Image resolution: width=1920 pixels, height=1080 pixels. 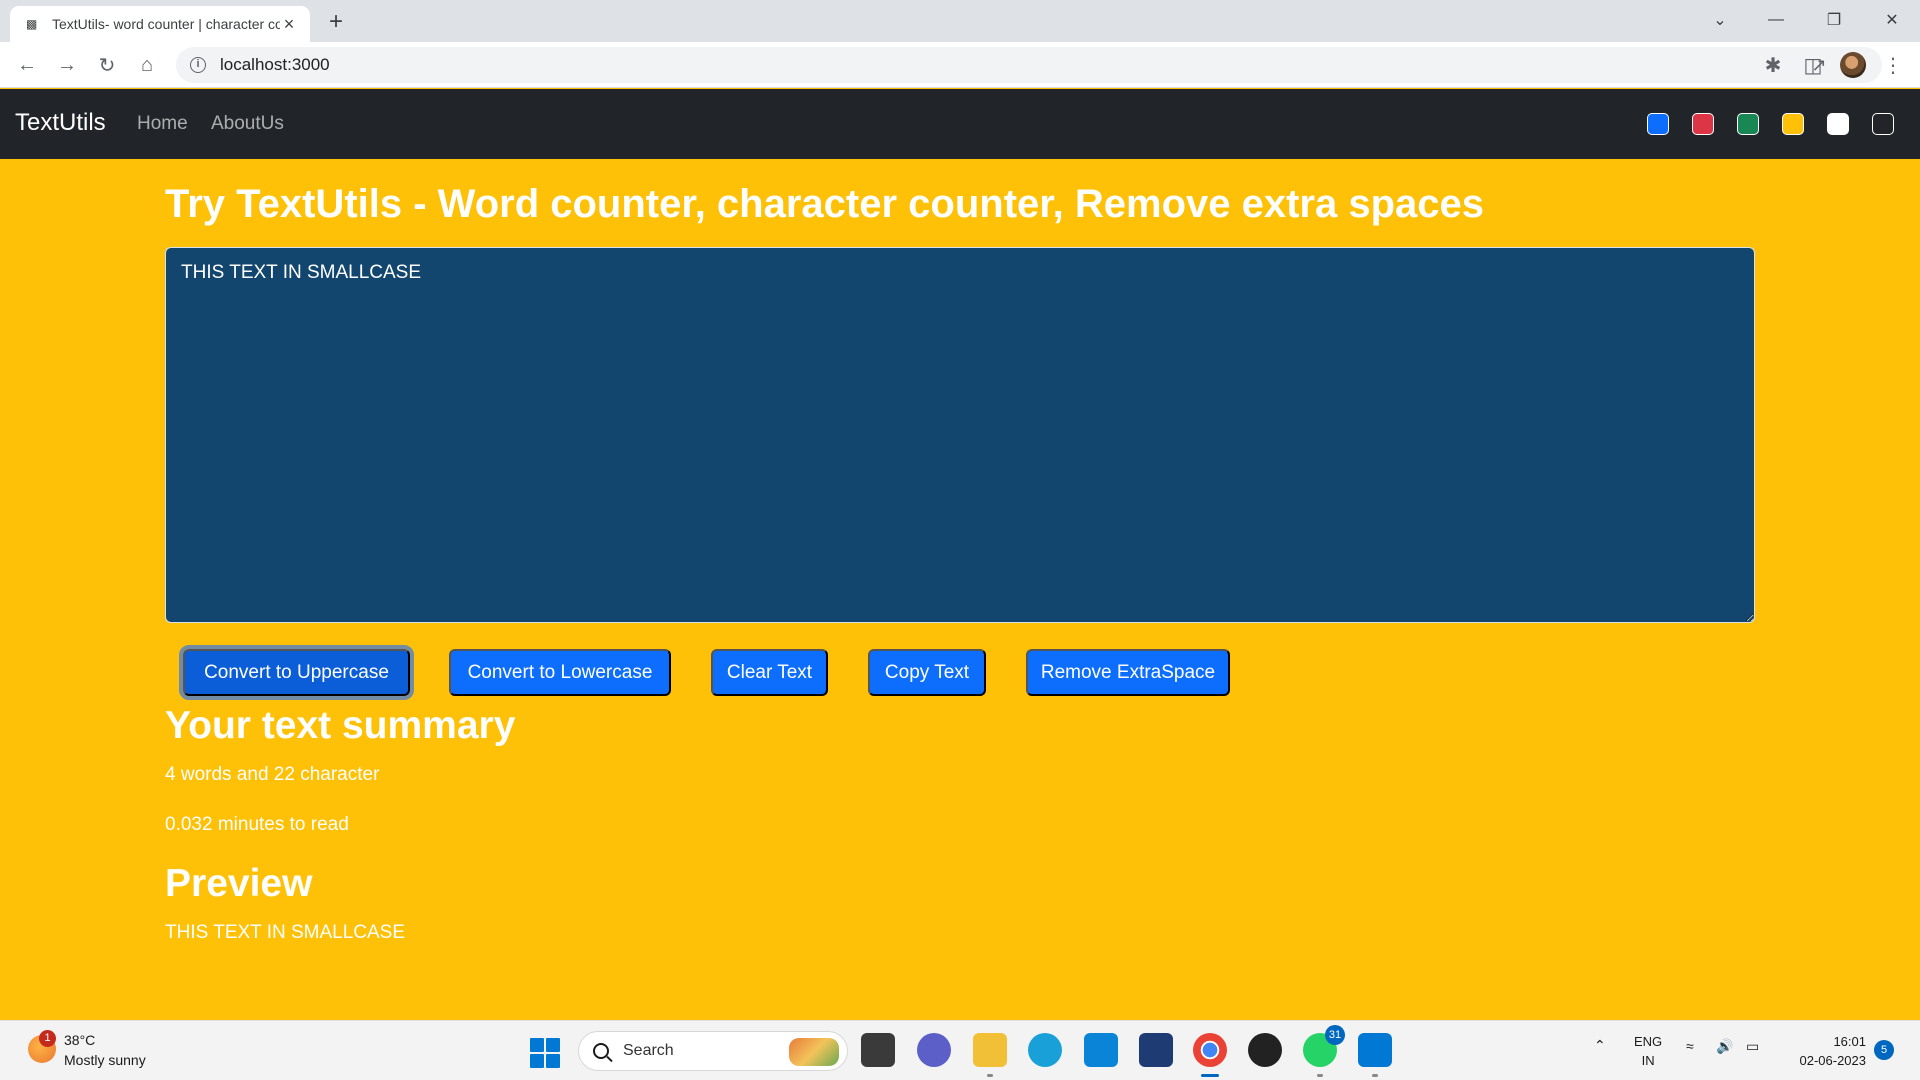 I want to click on browser-toolbar: ← → ↻ ⌂ i localhost:3000 ↗ ☆ ✱ ◫ ⋮, so click(x=960, y=65).